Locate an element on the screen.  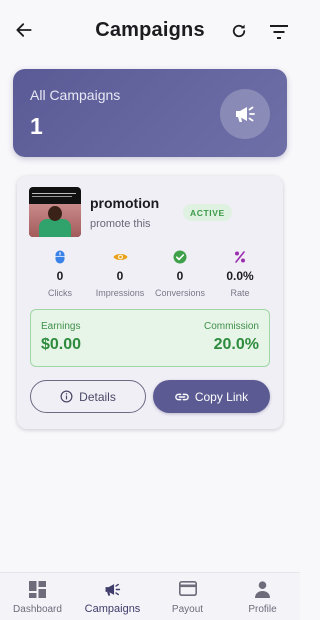
nav-label-campaigns: Campaigns is located at coordinates (112, 609).